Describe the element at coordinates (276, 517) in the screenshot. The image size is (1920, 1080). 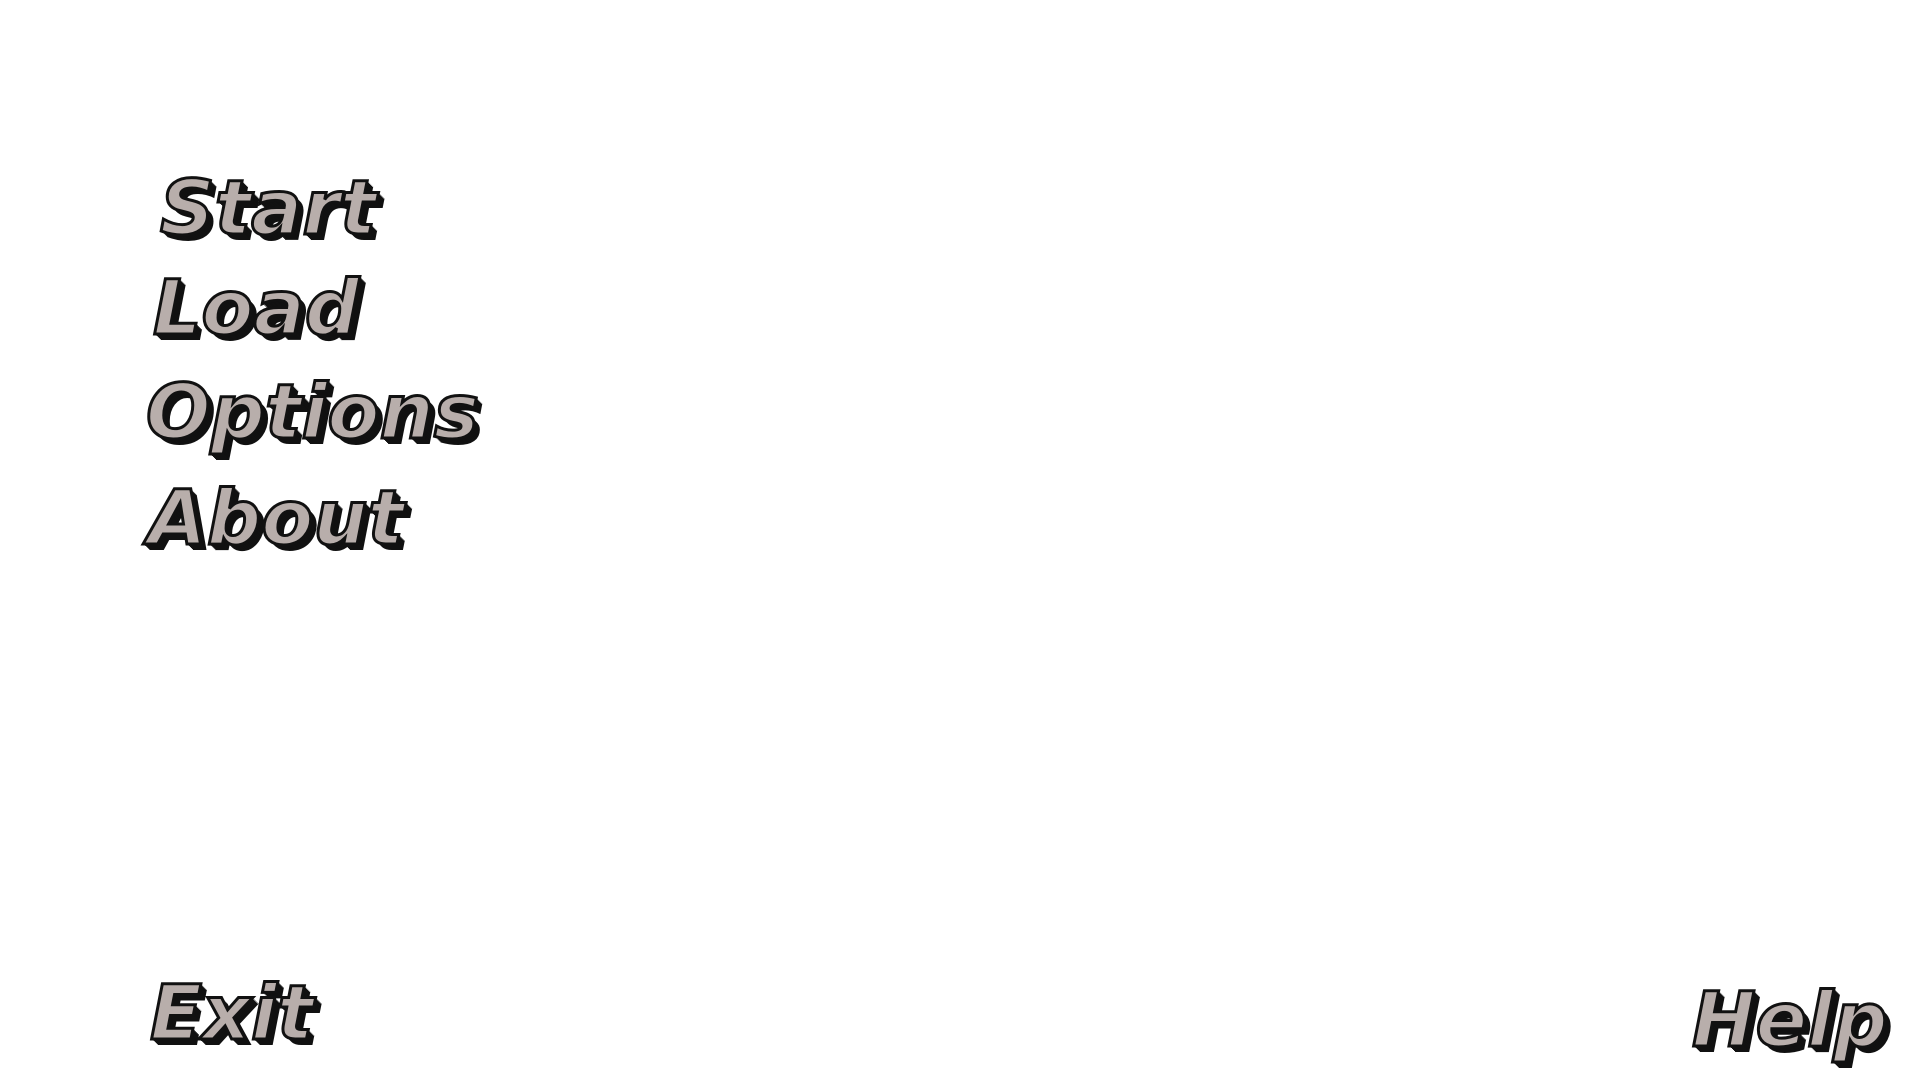
I see `about-button: About` at that location.